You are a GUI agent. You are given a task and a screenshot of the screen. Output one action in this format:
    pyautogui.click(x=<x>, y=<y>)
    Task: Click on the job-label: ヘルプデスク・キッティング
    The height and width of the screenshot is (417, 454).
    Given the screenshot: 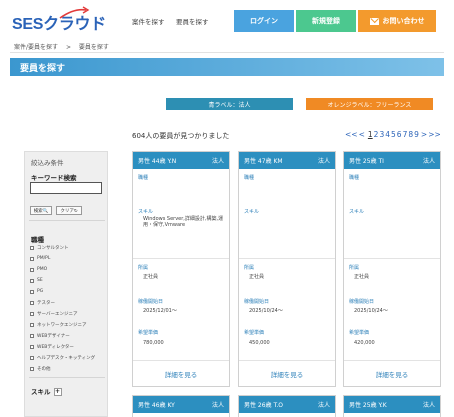 What is the action you would take?
    pyautogui.click(x=66, y=358)
    